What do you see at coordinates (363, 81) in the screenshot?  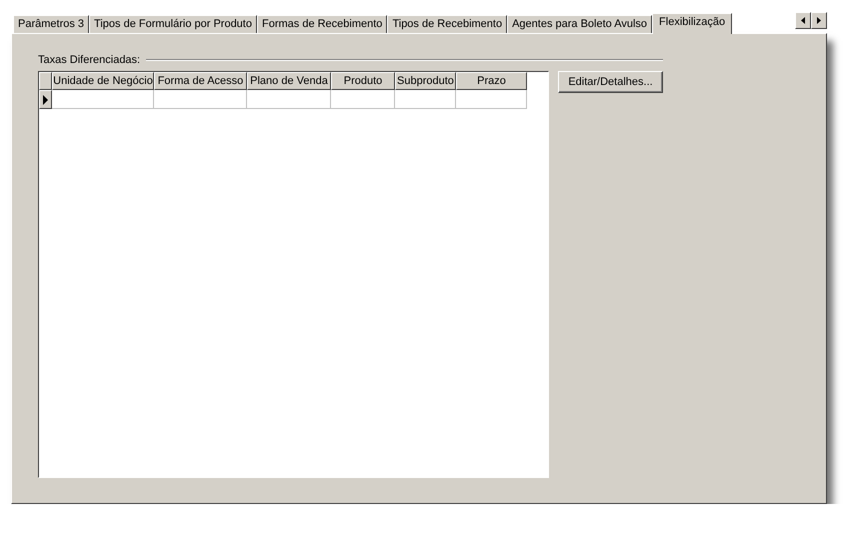 I see `column-header: Produto` at bounding box center [363, 81].